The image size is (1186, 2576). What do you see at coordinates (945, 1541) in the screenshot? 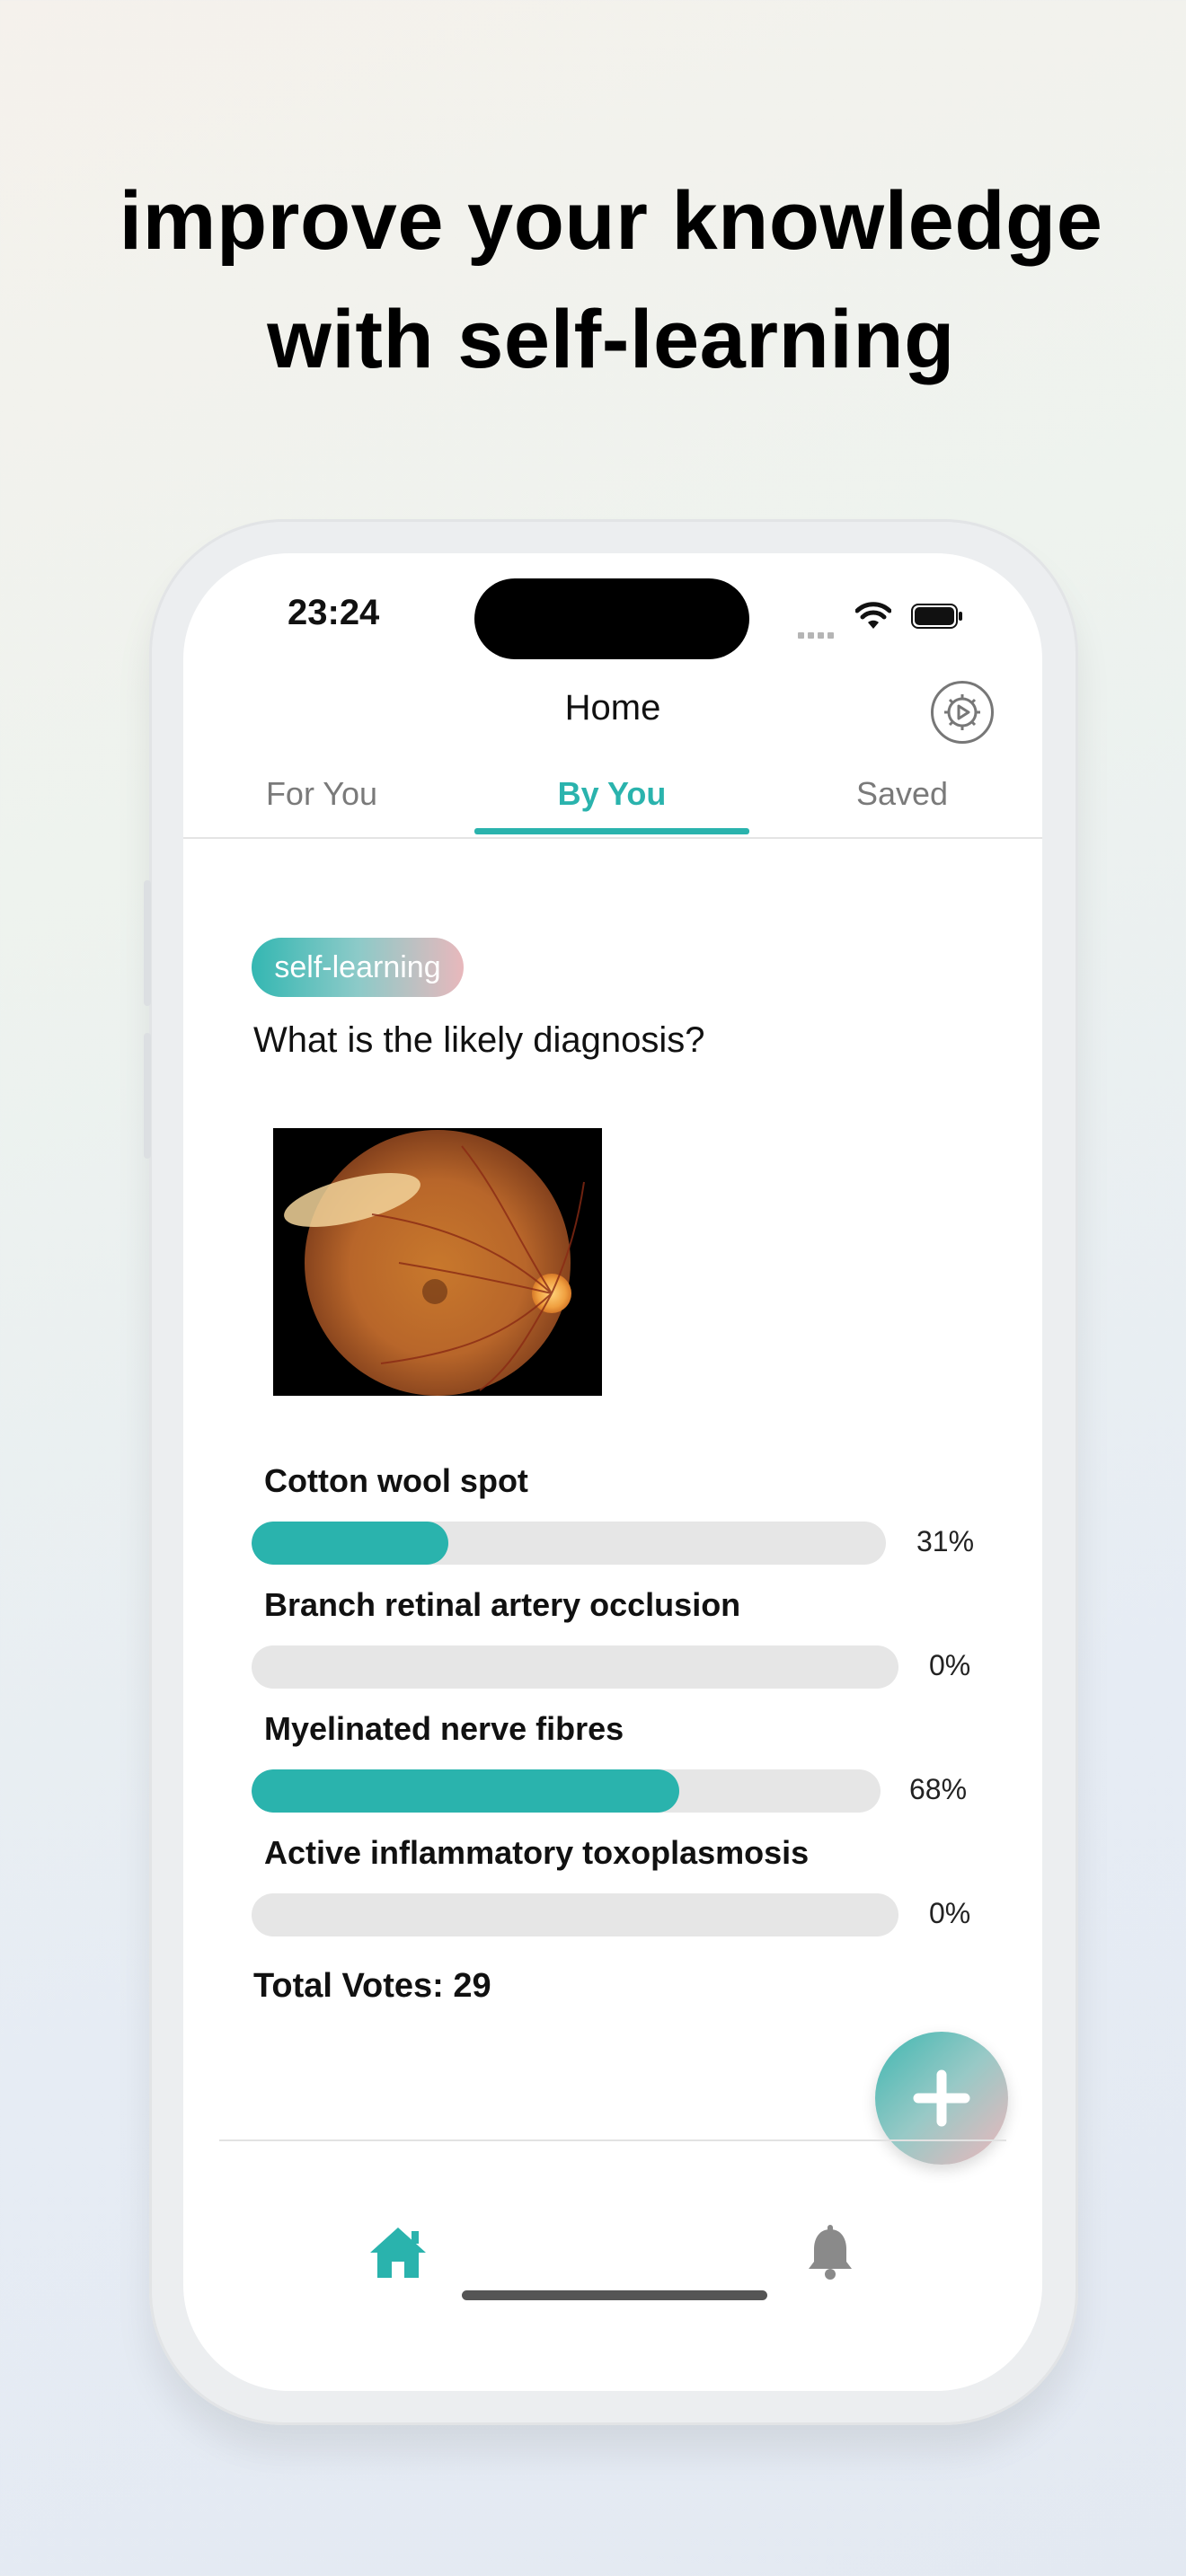
I see `vote-percent: 31%` at bounding box center [945, 1541].